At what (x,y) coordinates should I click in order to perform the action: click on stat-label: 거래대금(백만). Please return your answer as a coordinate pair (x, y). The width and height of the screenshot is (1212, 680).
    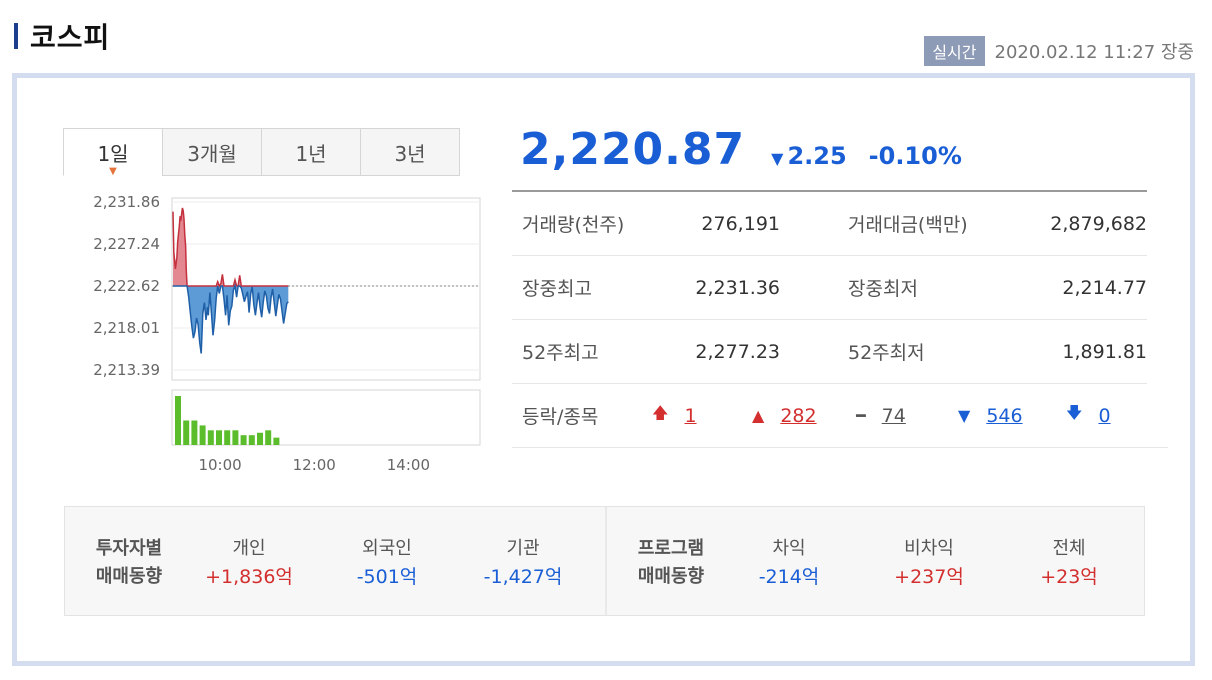
    Looking at the image, I should click on (908, 225).